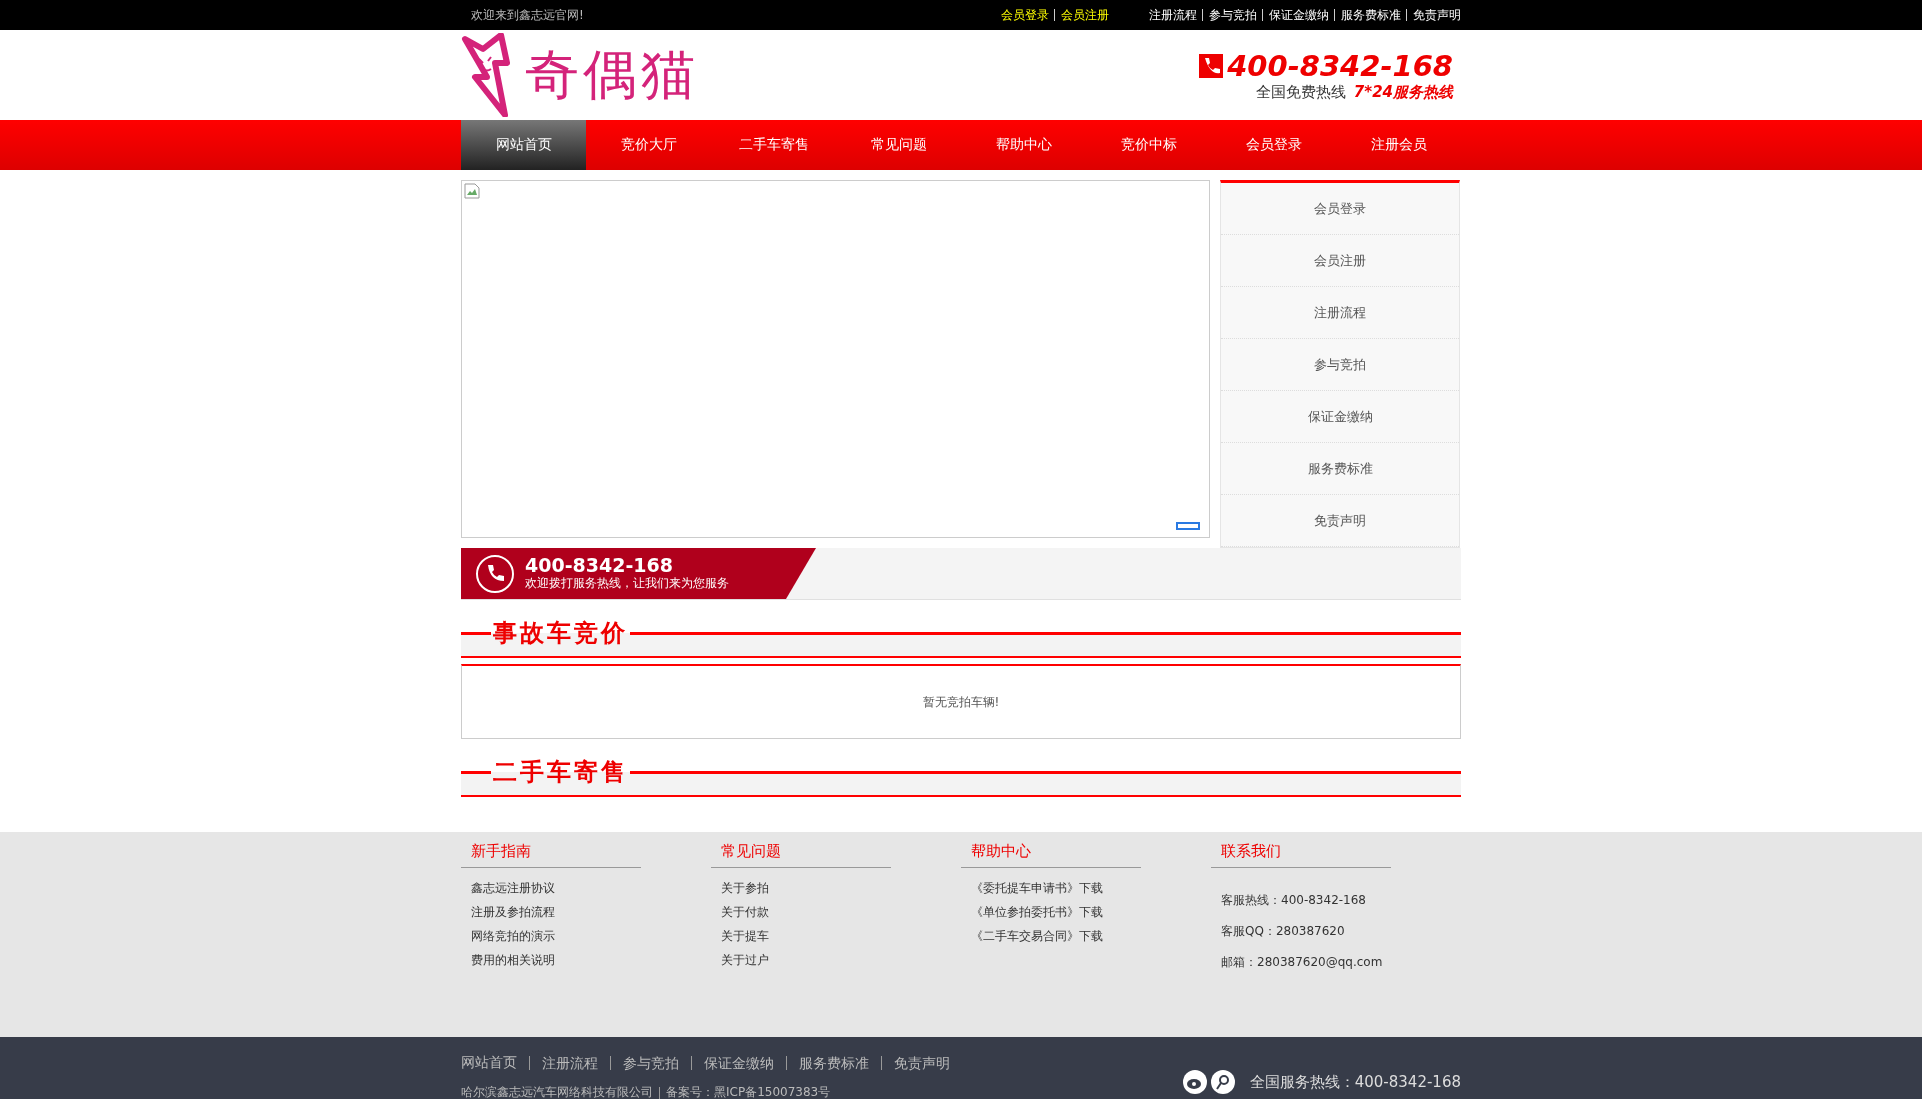  I want to click on sidebar-item: 注册流程, so click(1340, 313).